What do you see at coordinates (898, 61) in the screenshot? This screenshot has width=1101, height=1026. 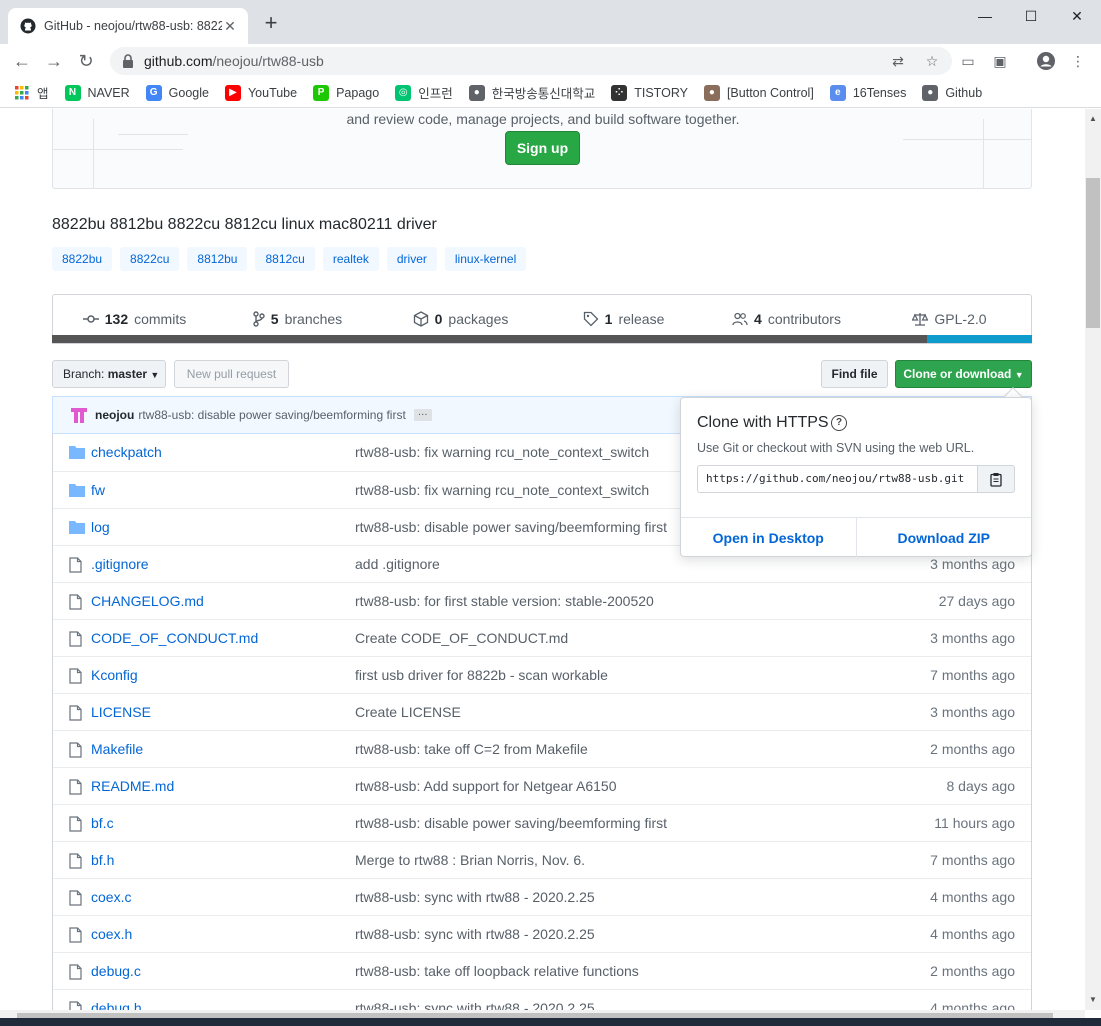 I see `translate-icon: ⇄` at bounding box center [898, 61].